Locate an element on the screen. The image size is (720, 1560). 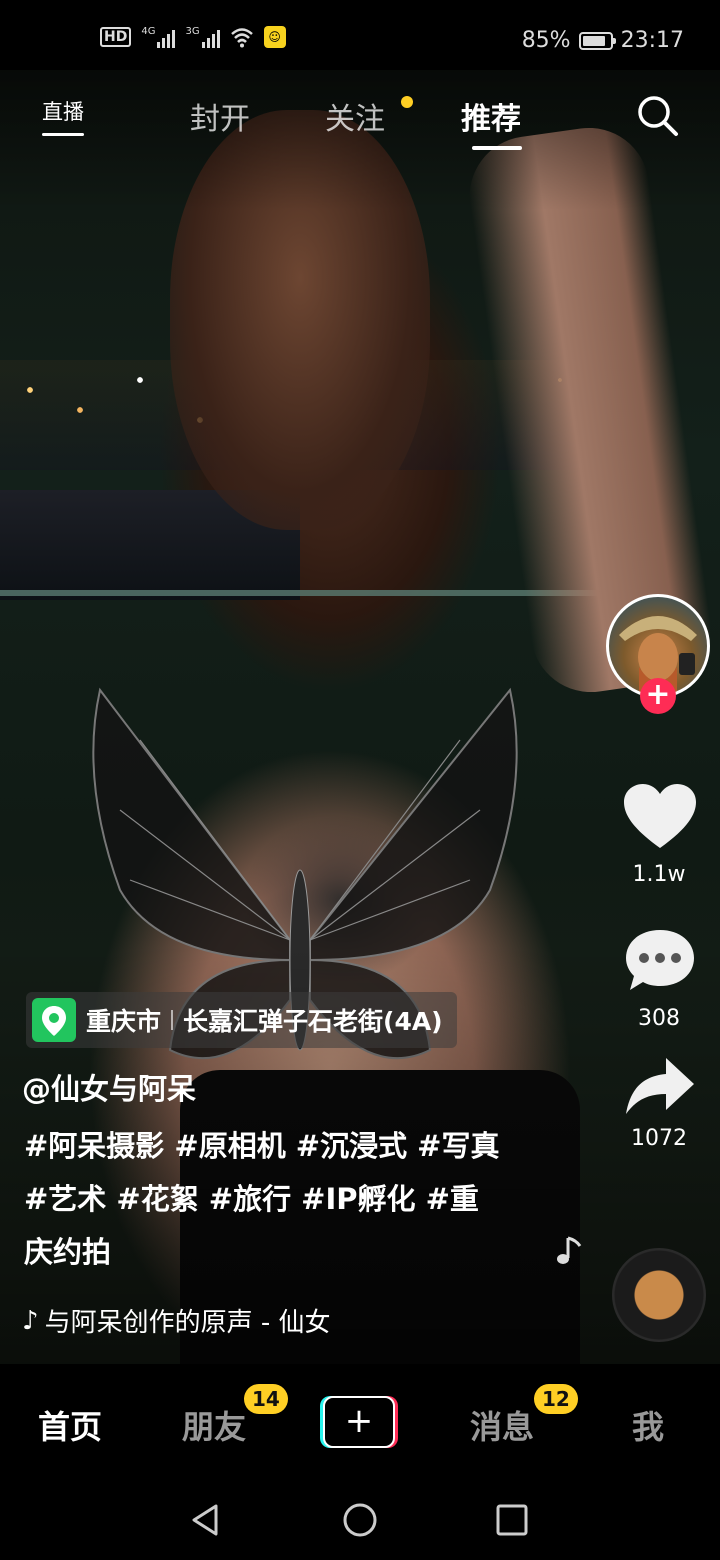
status-right: 85% 23:17 is located at coordinates (603, 40).